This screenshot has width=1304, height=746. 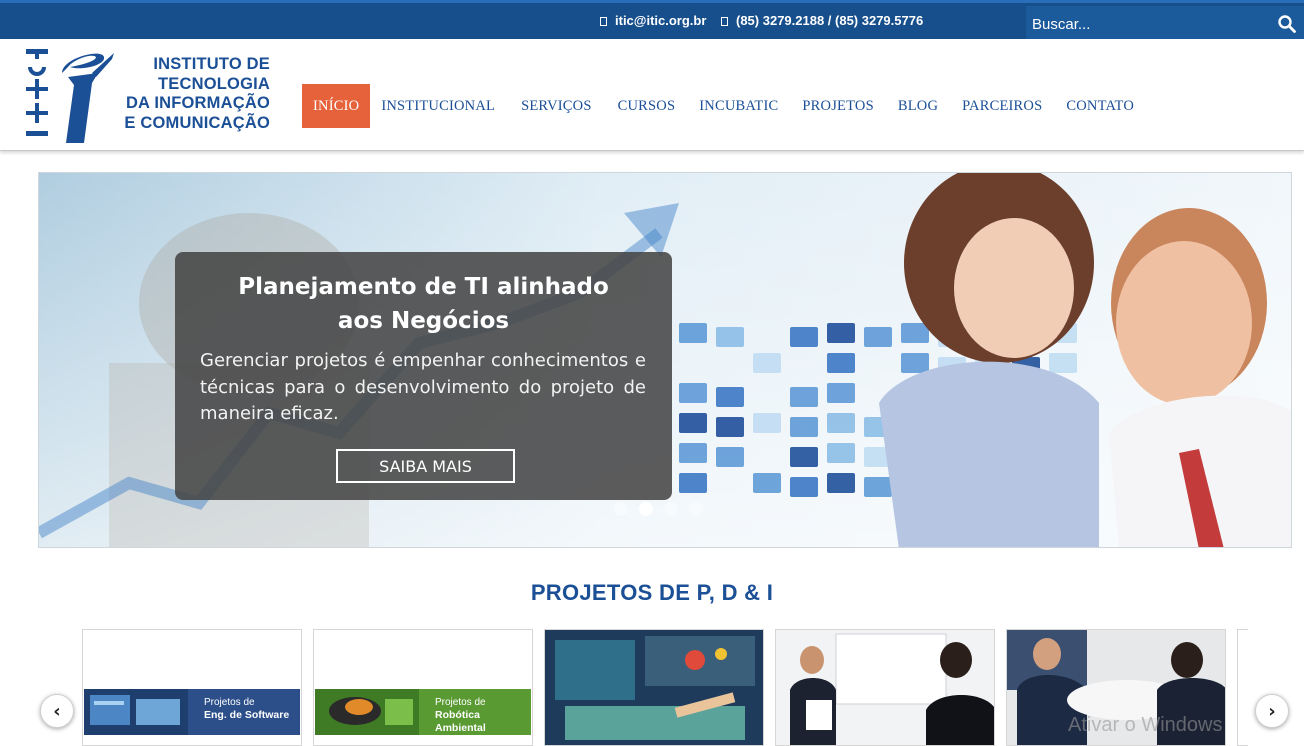 I want to click on software-thumbnail, so click(x=136, y=712).